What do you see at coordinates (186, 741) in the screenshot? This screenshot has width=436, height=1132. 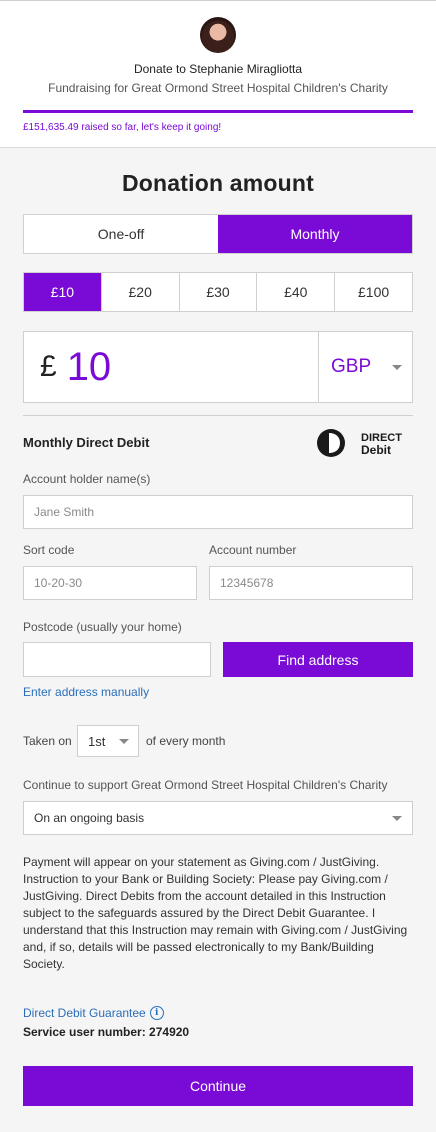 I see `every-month-label: of every month` at bounding box center [186, 741].